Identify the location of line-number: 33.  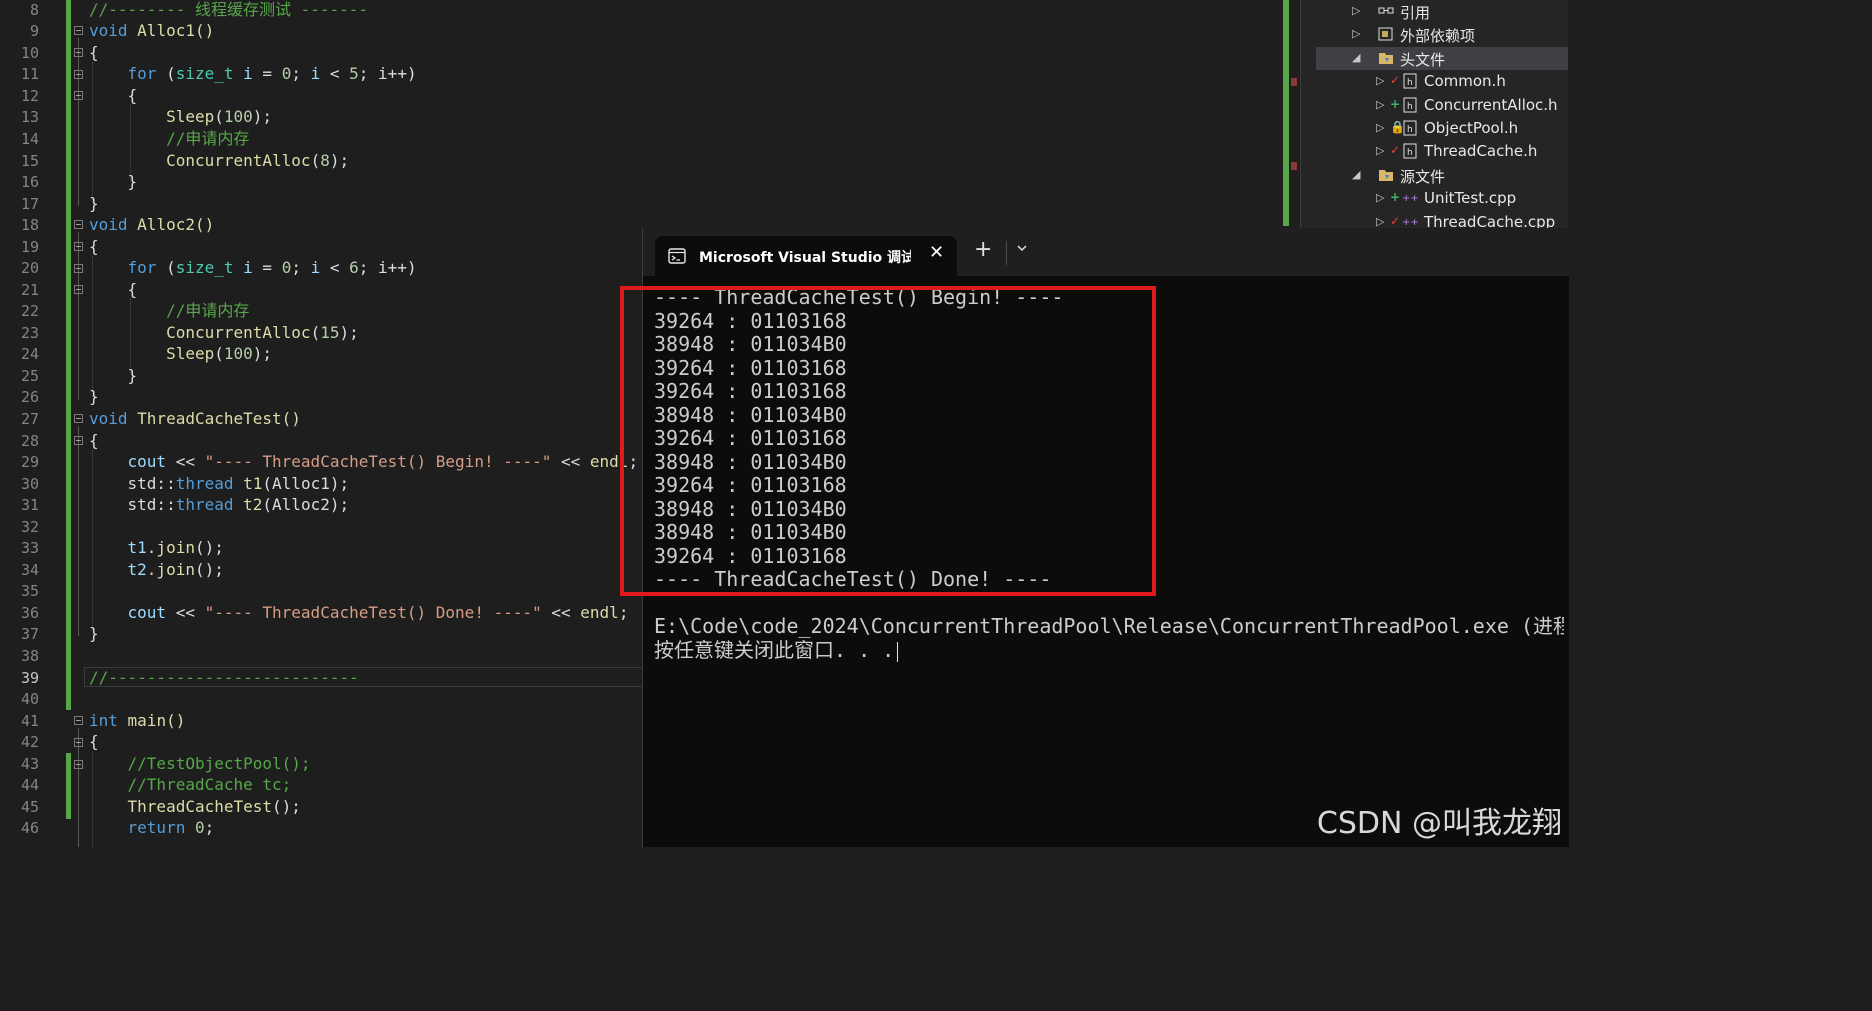
(29, 548).